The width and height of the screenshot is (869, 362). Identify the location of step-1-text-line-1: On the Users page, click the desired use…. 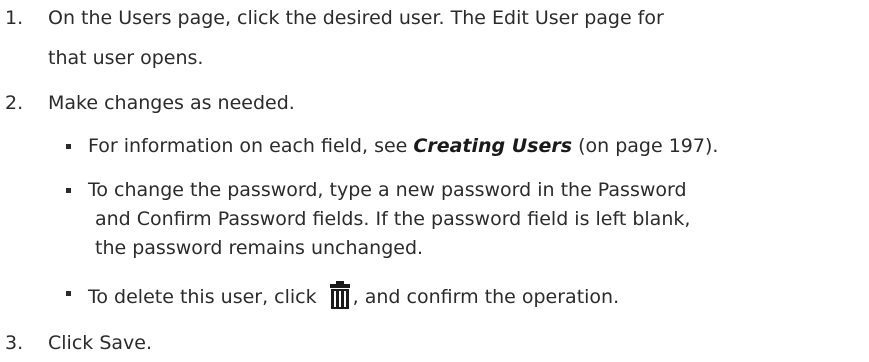
(356, 18).